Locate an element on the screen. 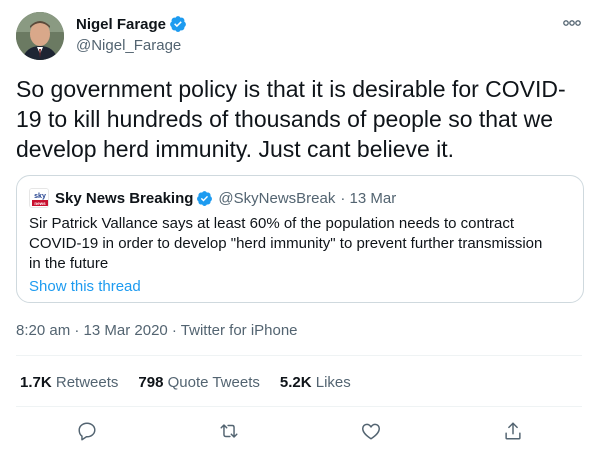  quote-tweets-label: Quote Tweets is located at coordinates (213, 382).